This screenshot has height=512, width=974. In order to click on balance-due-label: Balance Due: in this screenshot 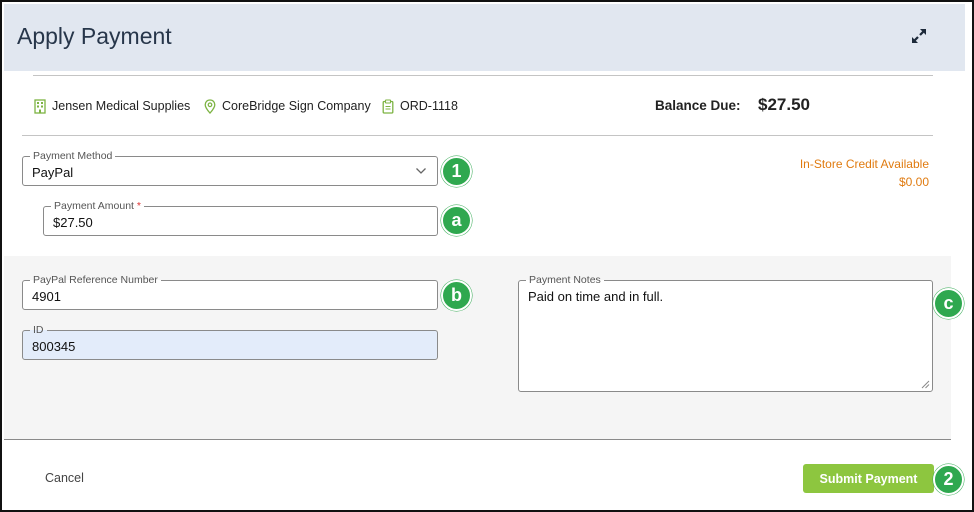, I will do `click(698, 105)`.